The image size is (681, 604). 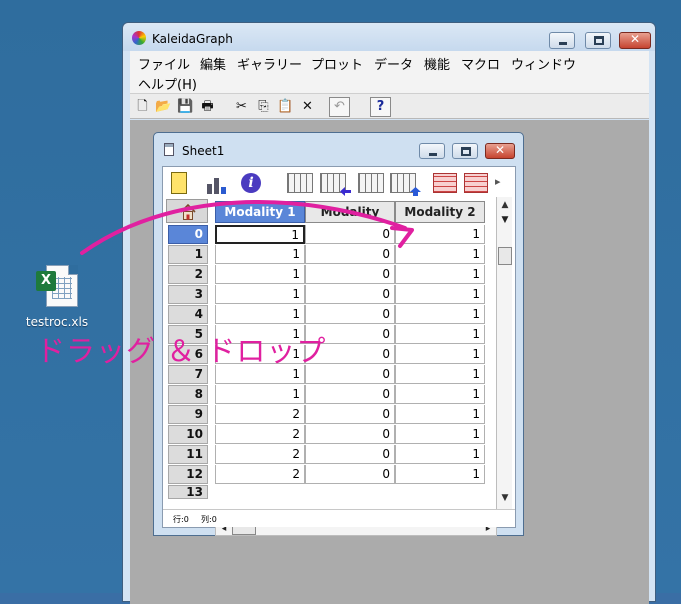 I want to click on vertical-scrollbar: ▲ ▼ ▼, so click(x=504, y=353).